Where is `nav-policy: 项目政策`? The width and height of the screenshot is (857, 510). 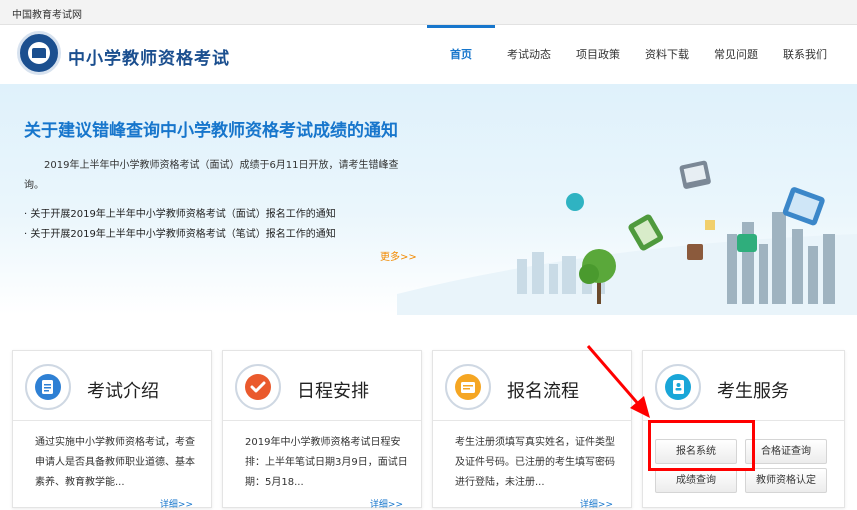
nav-policy: 项目政策 is located at coordinates (598, 54).